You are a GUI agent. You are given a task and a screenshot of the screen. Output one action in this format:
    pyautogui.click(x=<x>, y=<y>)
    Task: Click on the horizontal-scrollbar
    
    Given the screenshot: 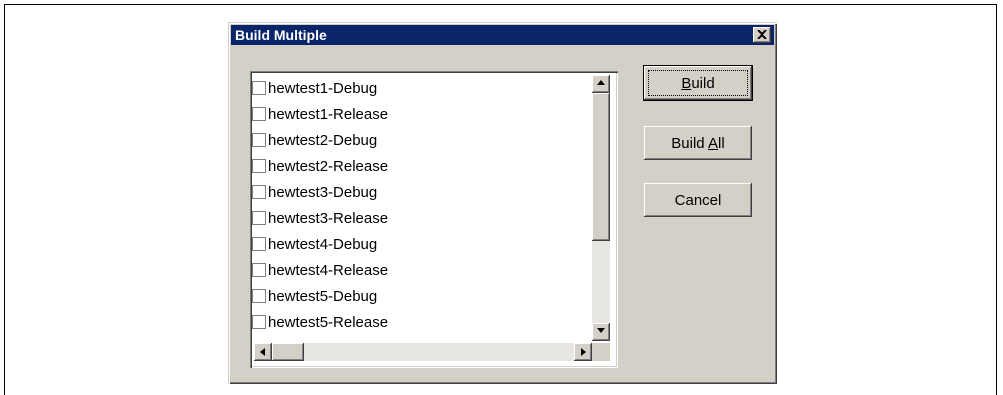 What is the action you would take?
    pyautogui.click(x=423, y=352)
    